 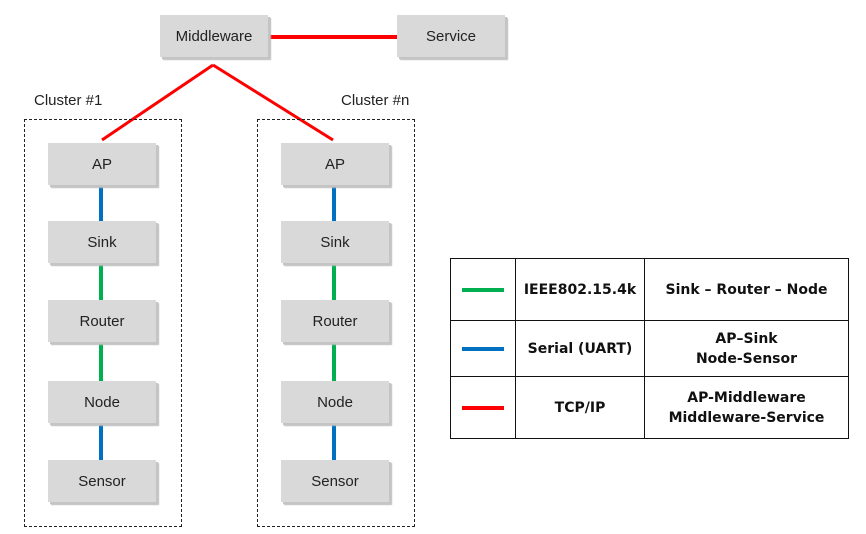 I want to click on node-sink-cluster-1: Sink, so click(x=102, y=242).